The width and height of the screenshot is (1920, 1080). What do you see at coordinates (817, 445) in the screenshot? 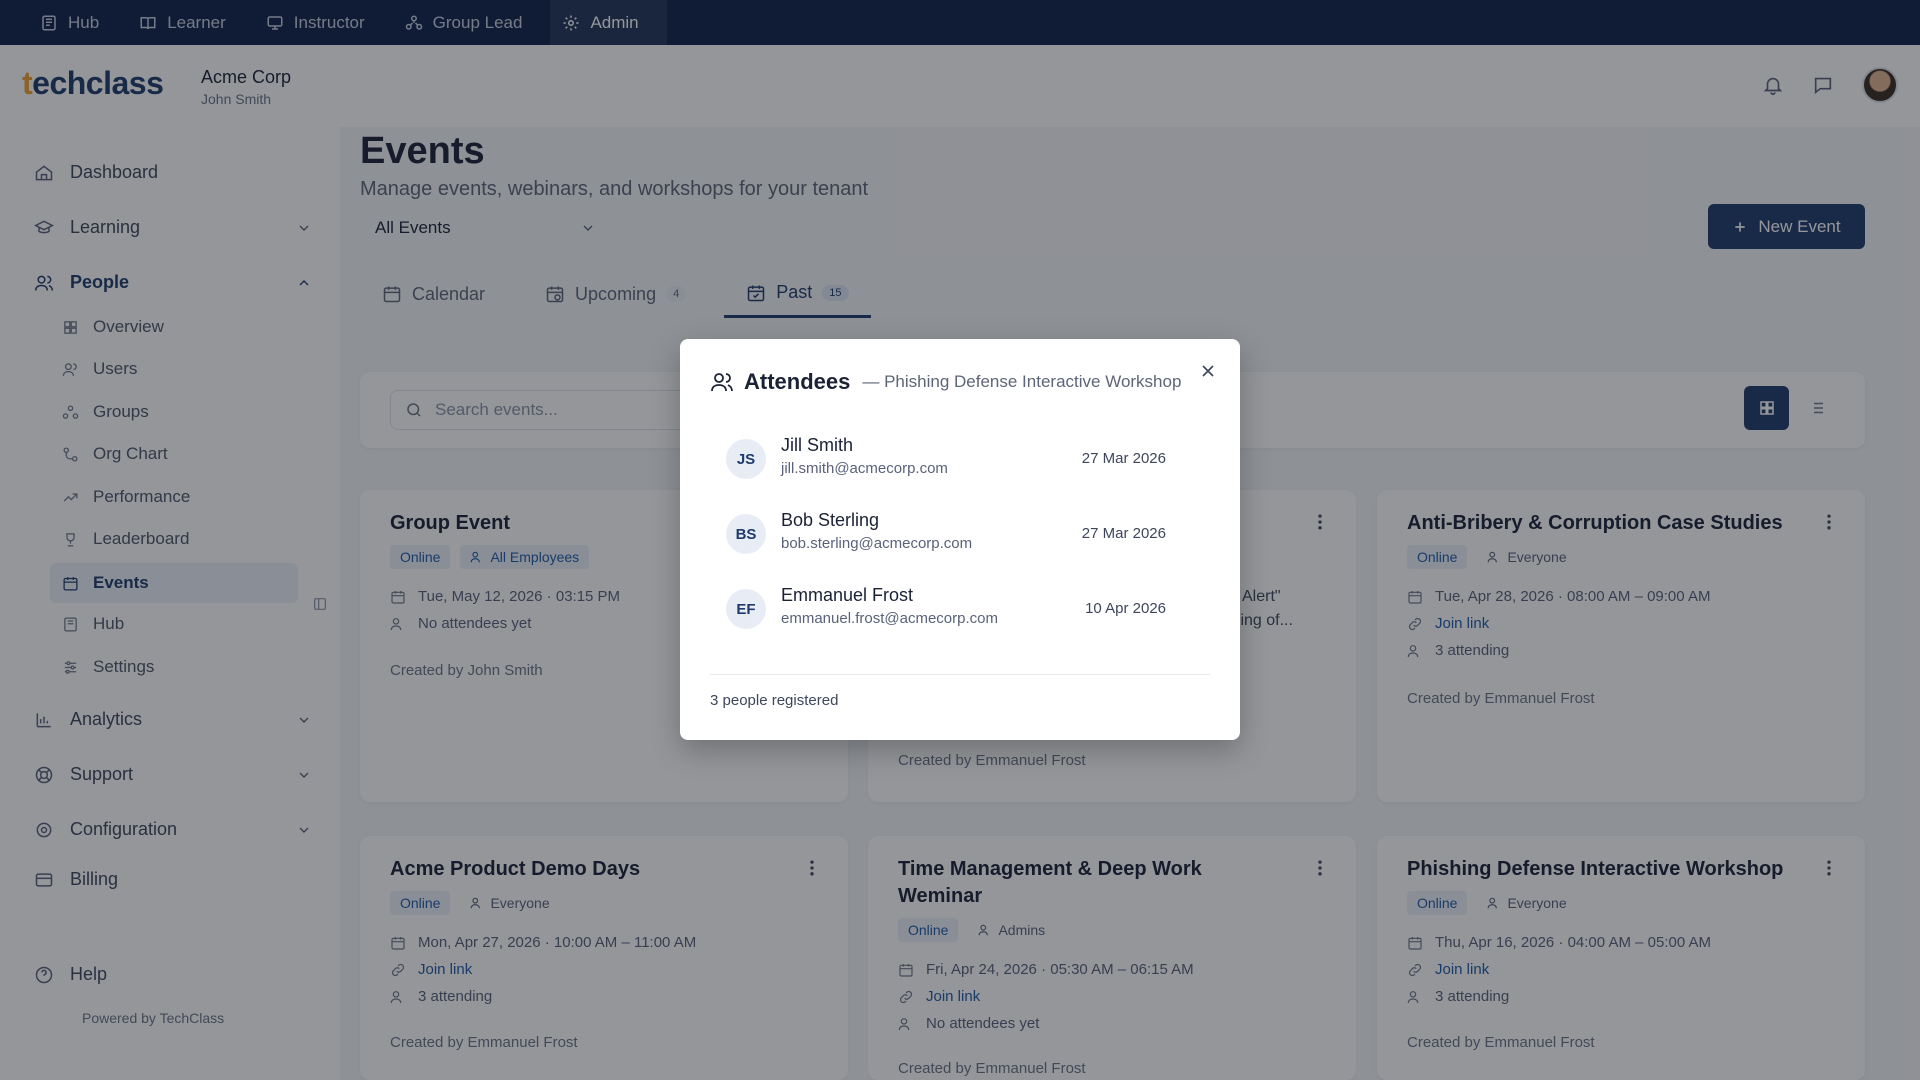
I see `attendee-name: Jill Smith` at bounding box center [817, 445].